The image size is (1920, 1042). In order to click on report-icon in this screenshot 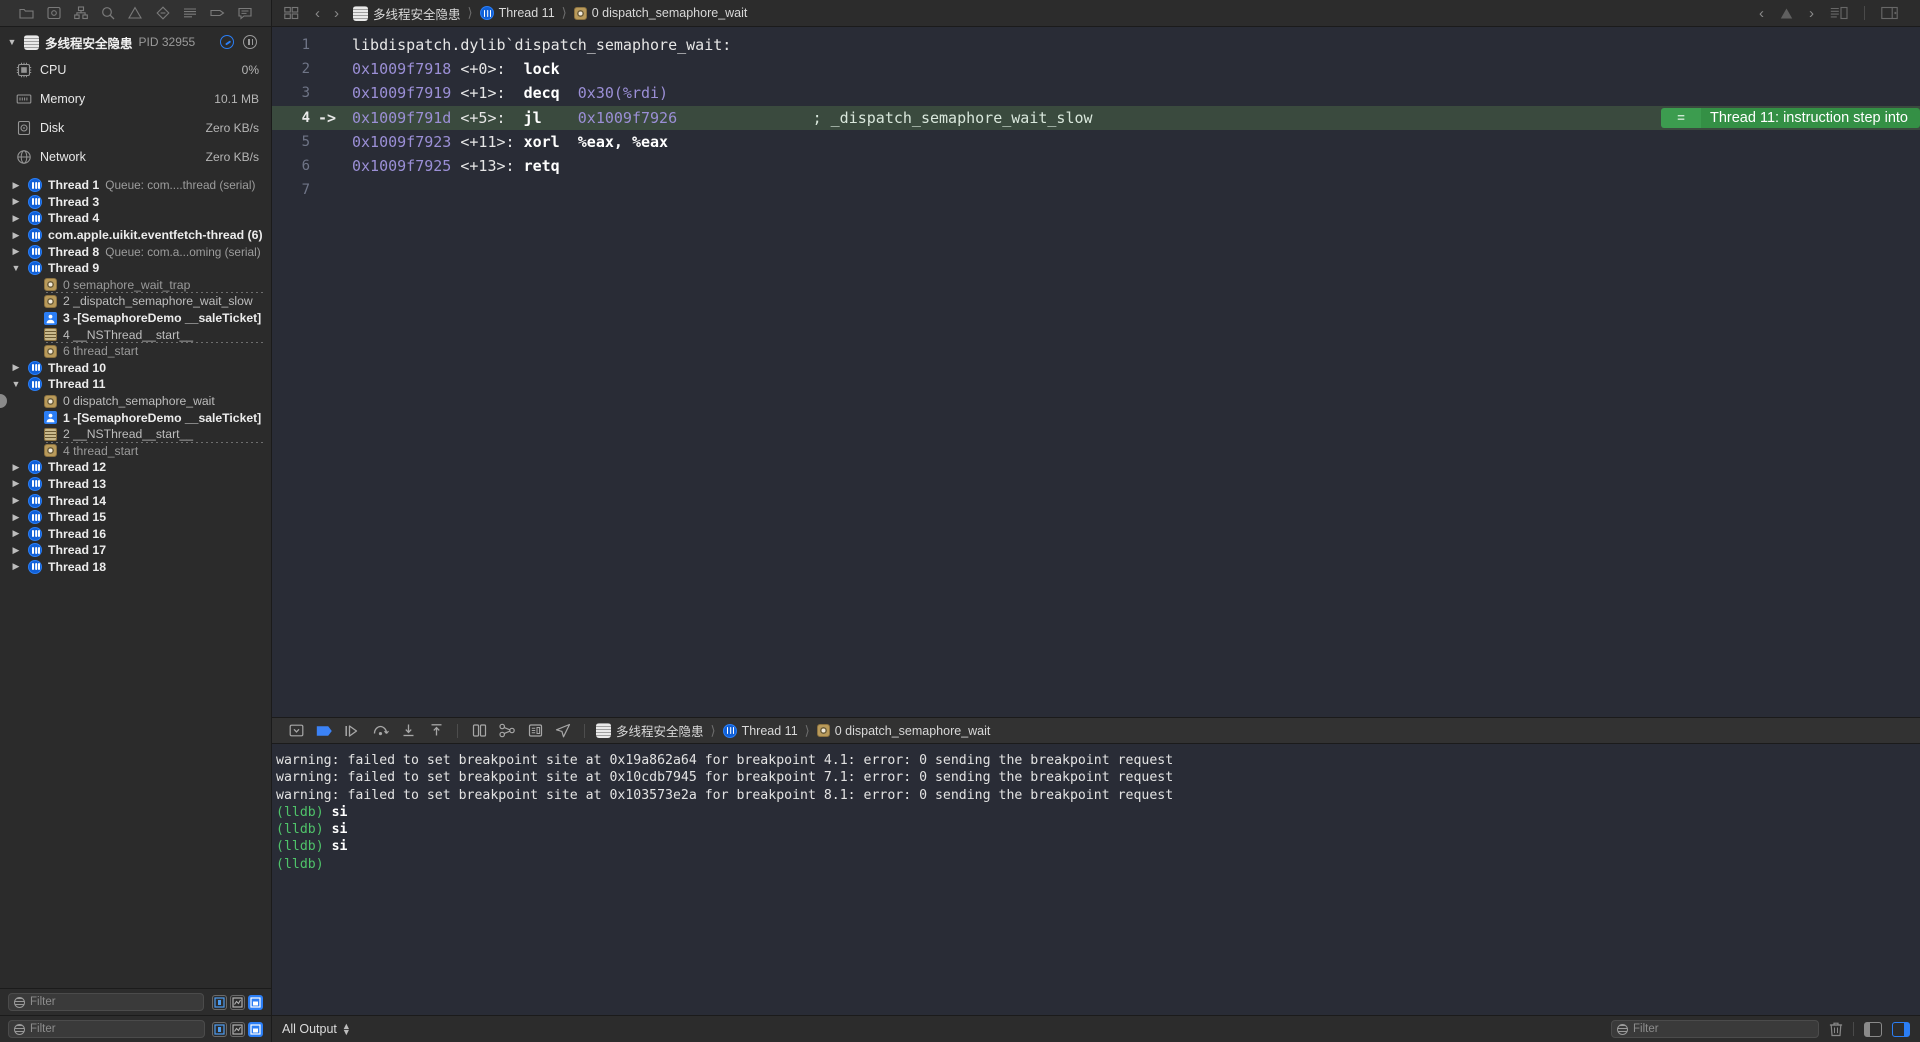, I will do `click(190, 13)`.